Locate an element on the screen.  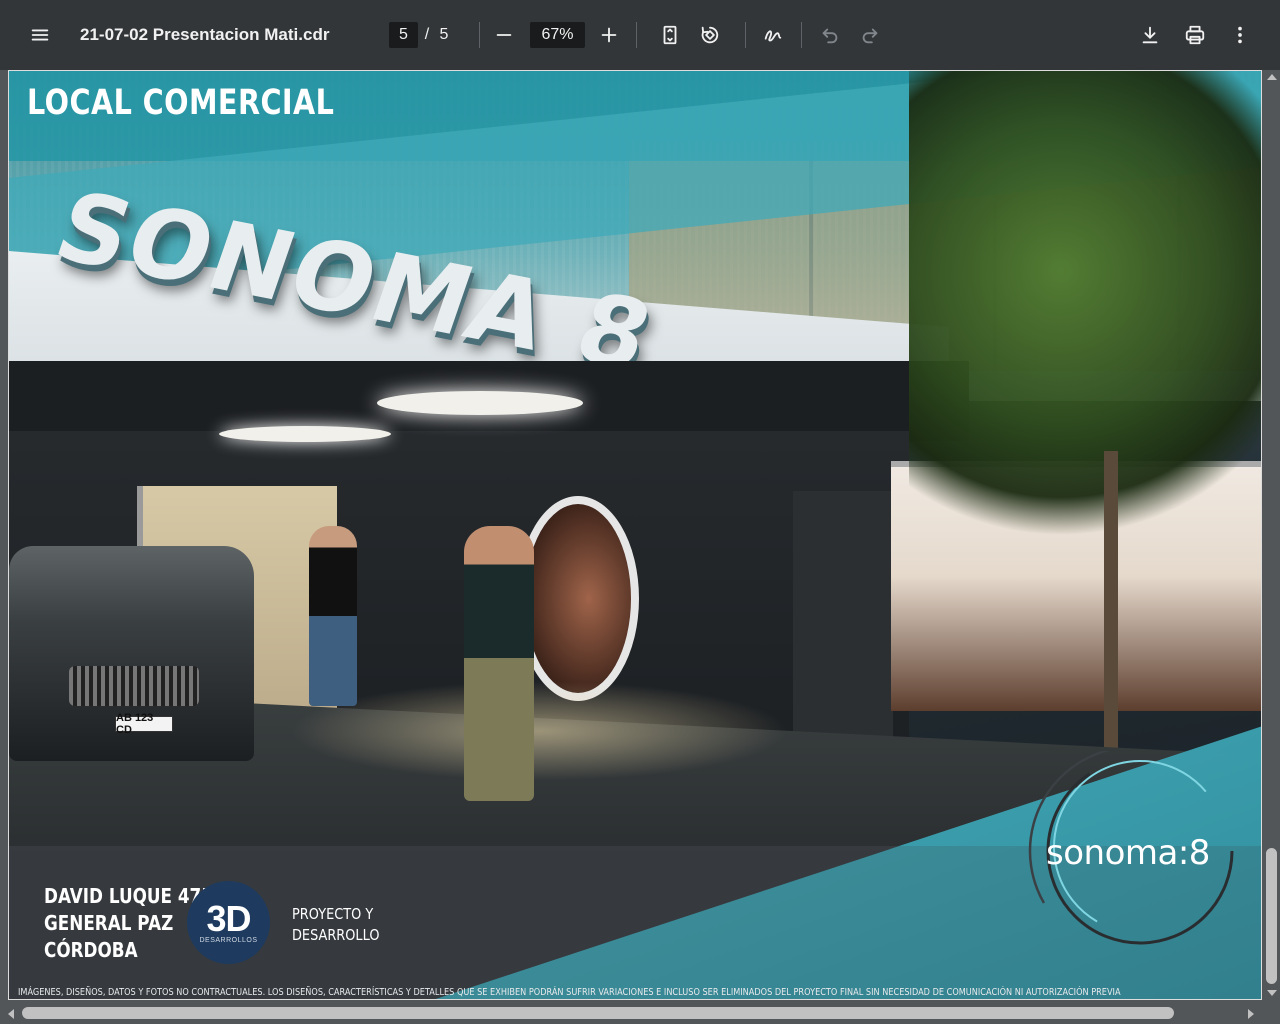
developer-text-line: PROYECTO Y is located at coordinates (333, 914).